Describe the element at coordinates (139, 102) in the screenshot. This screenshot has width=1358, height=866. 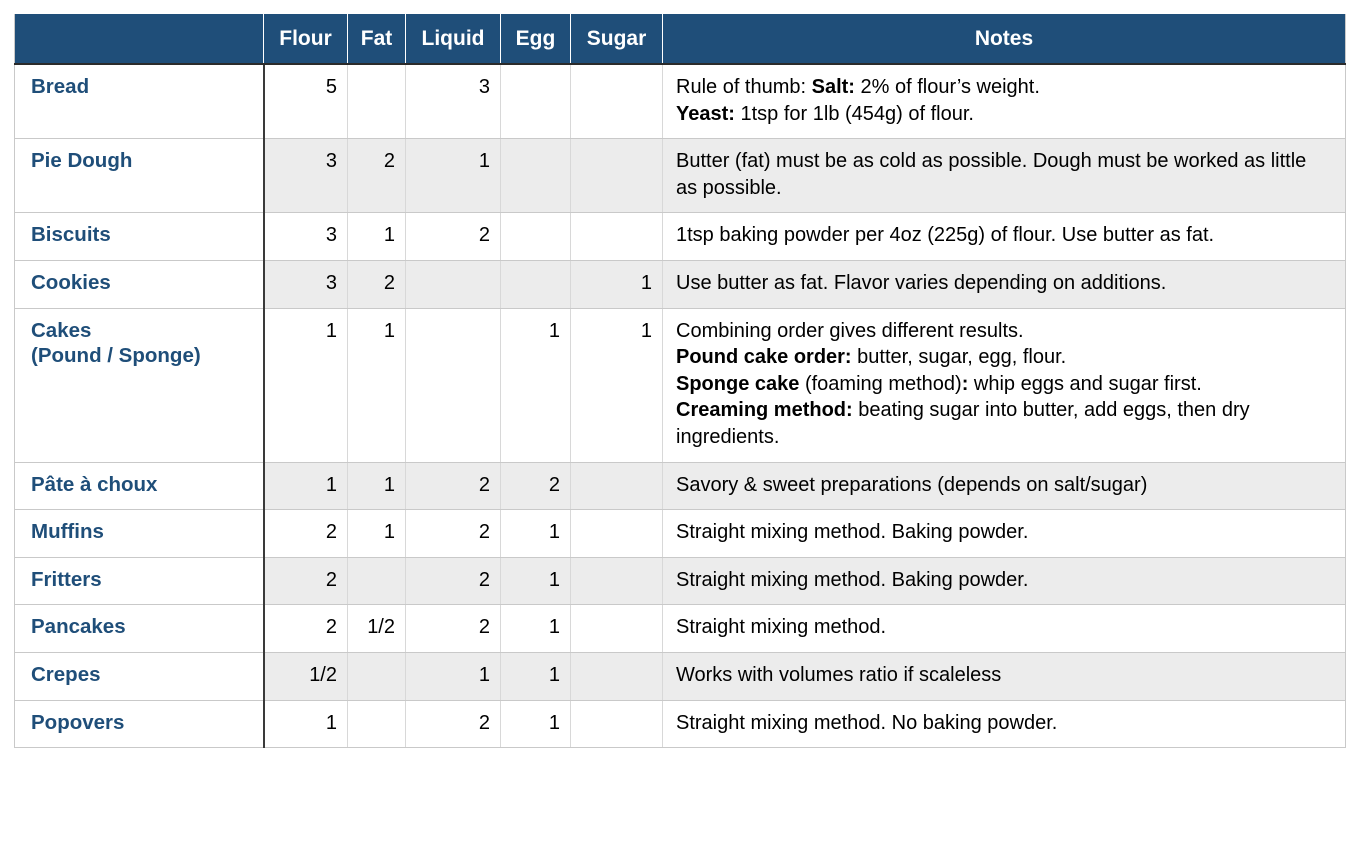
I see `row-label: Bread` at that location.